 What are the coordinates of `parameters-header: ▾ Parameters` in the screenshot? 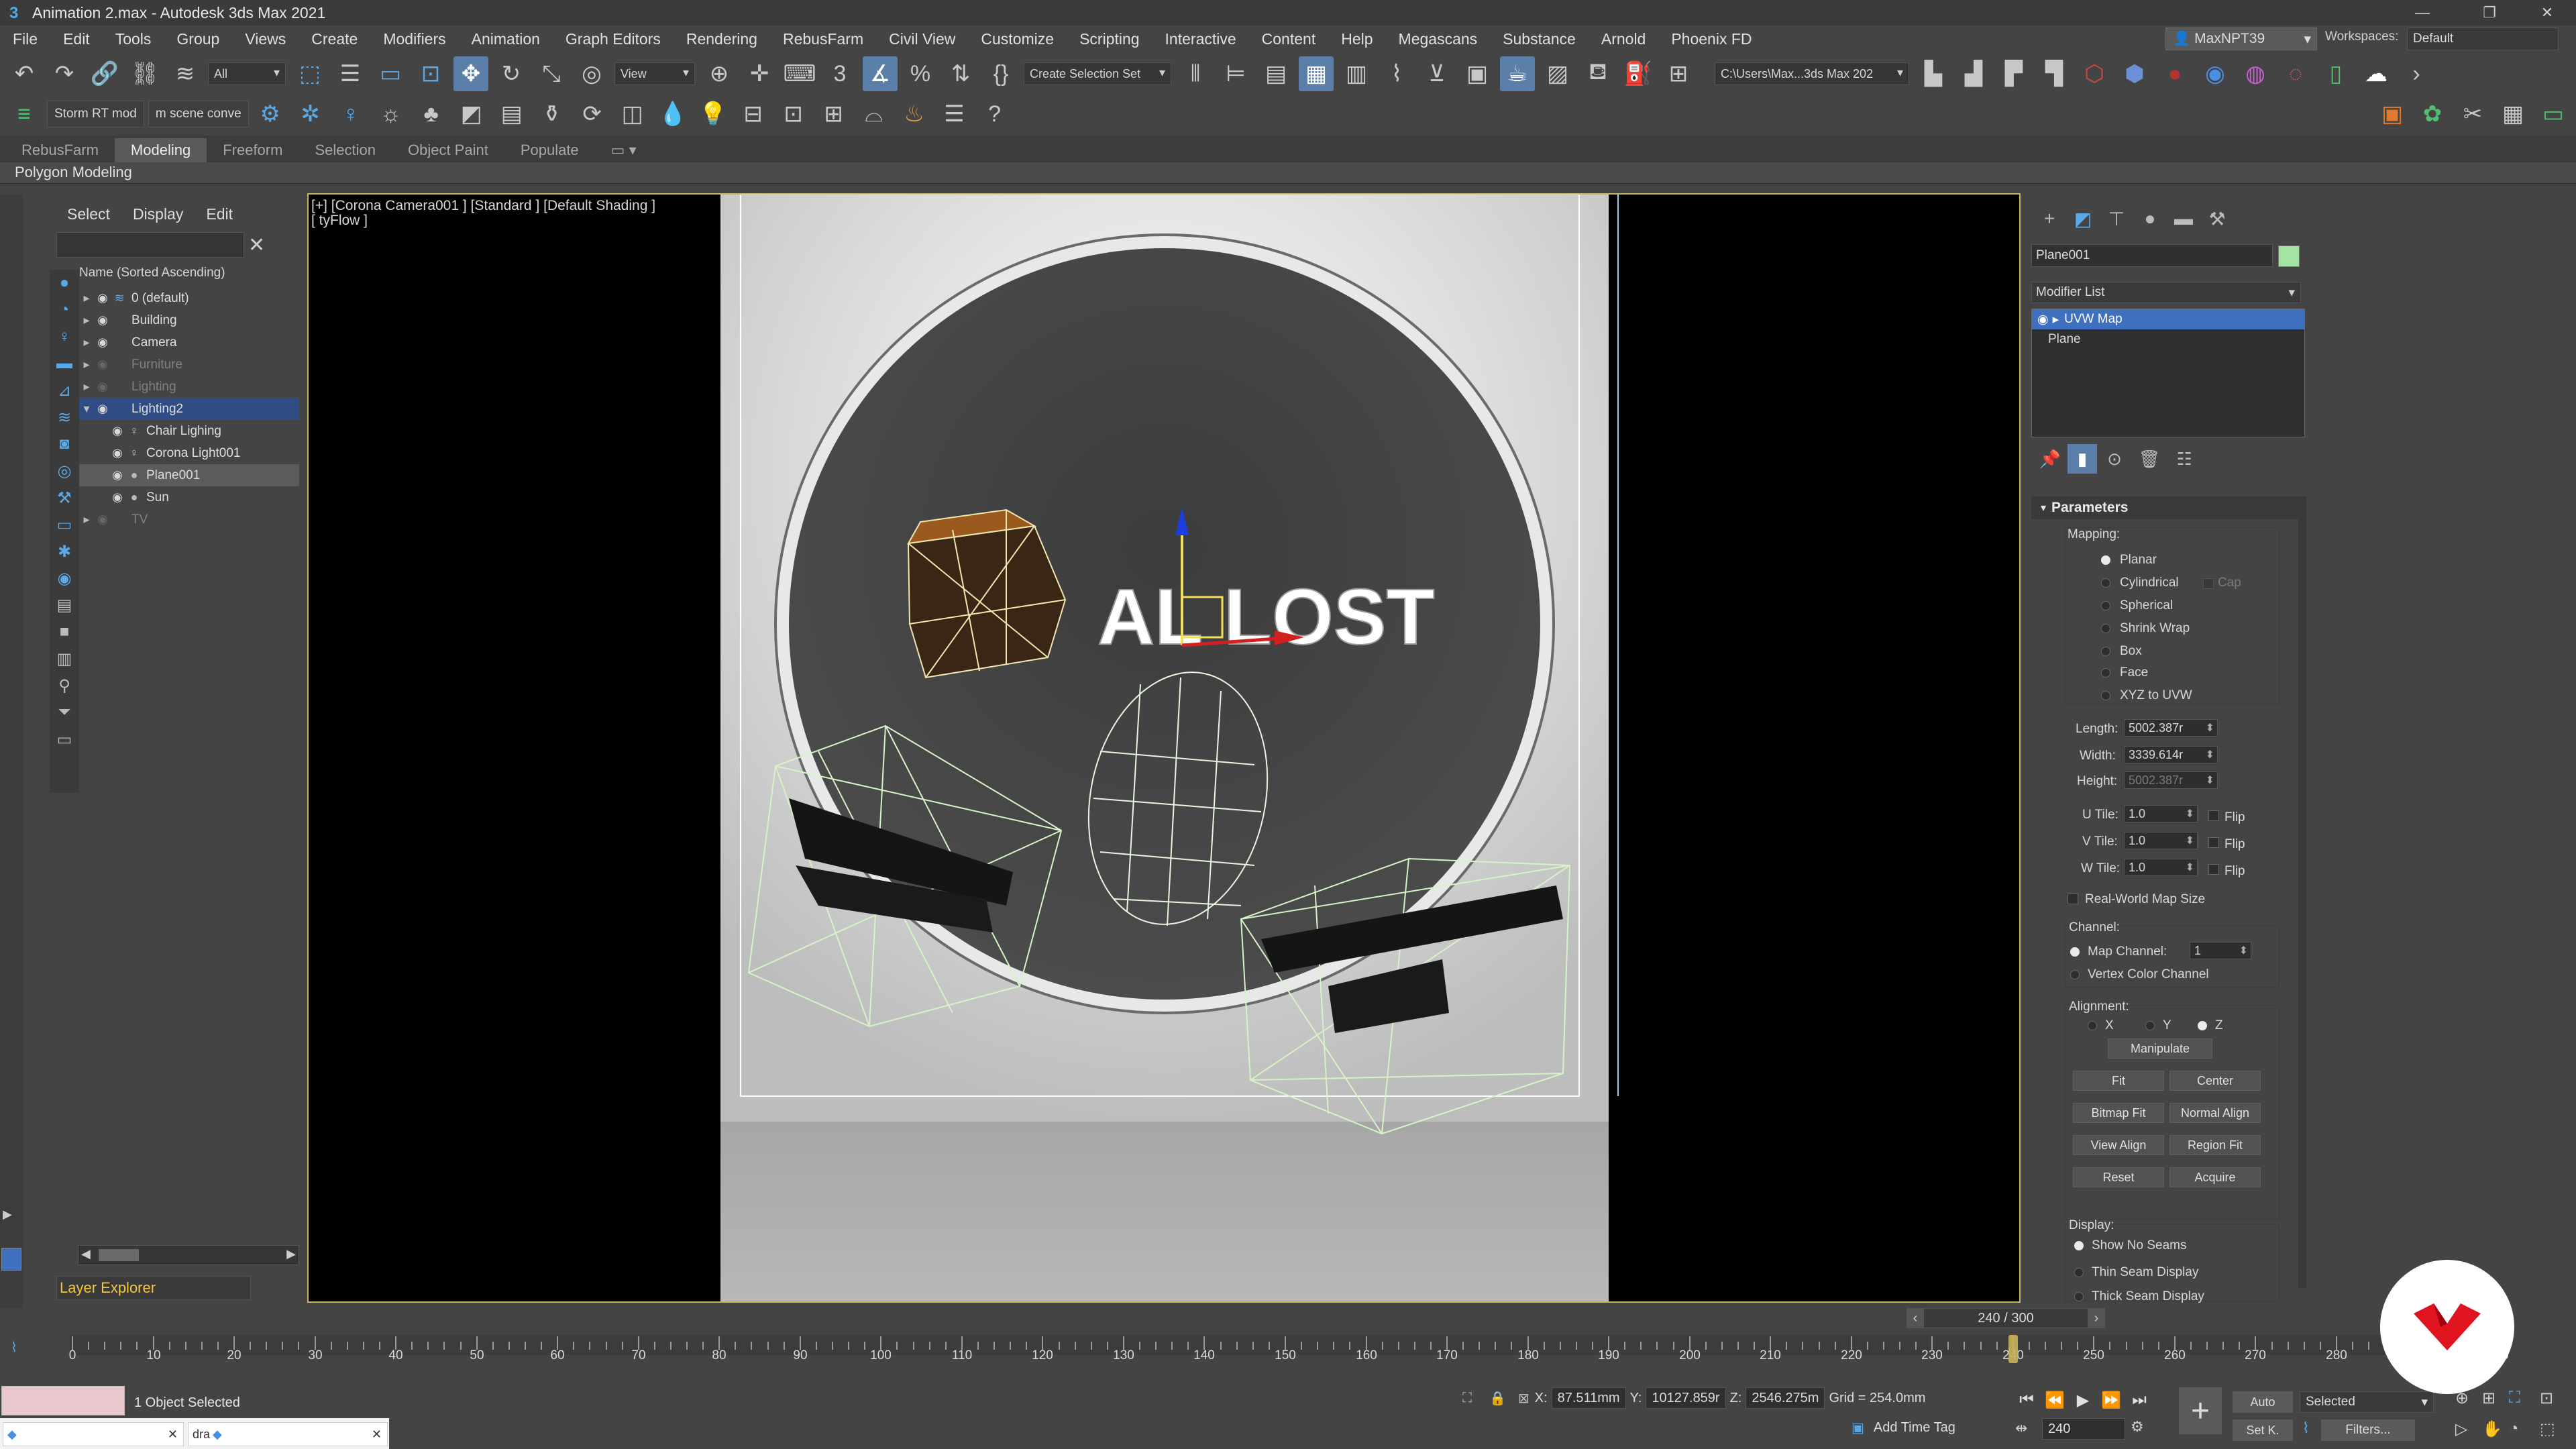 It's located at (2165, 507).